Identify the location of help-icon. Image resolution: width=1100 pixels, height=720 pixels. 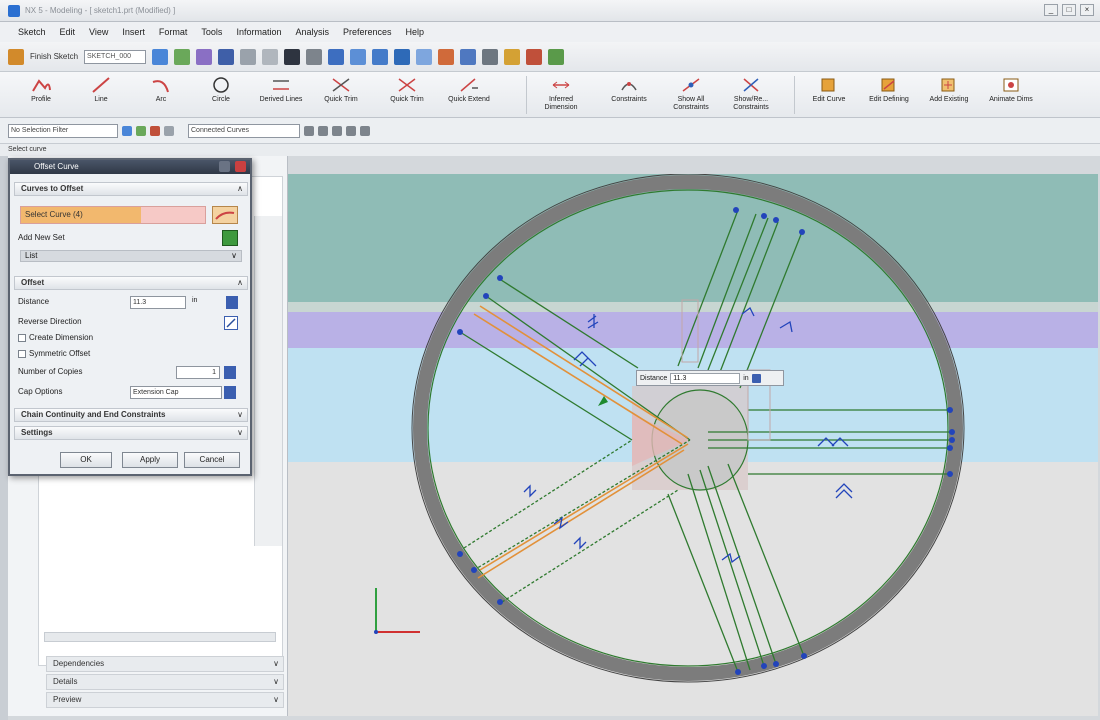
(224, 166).